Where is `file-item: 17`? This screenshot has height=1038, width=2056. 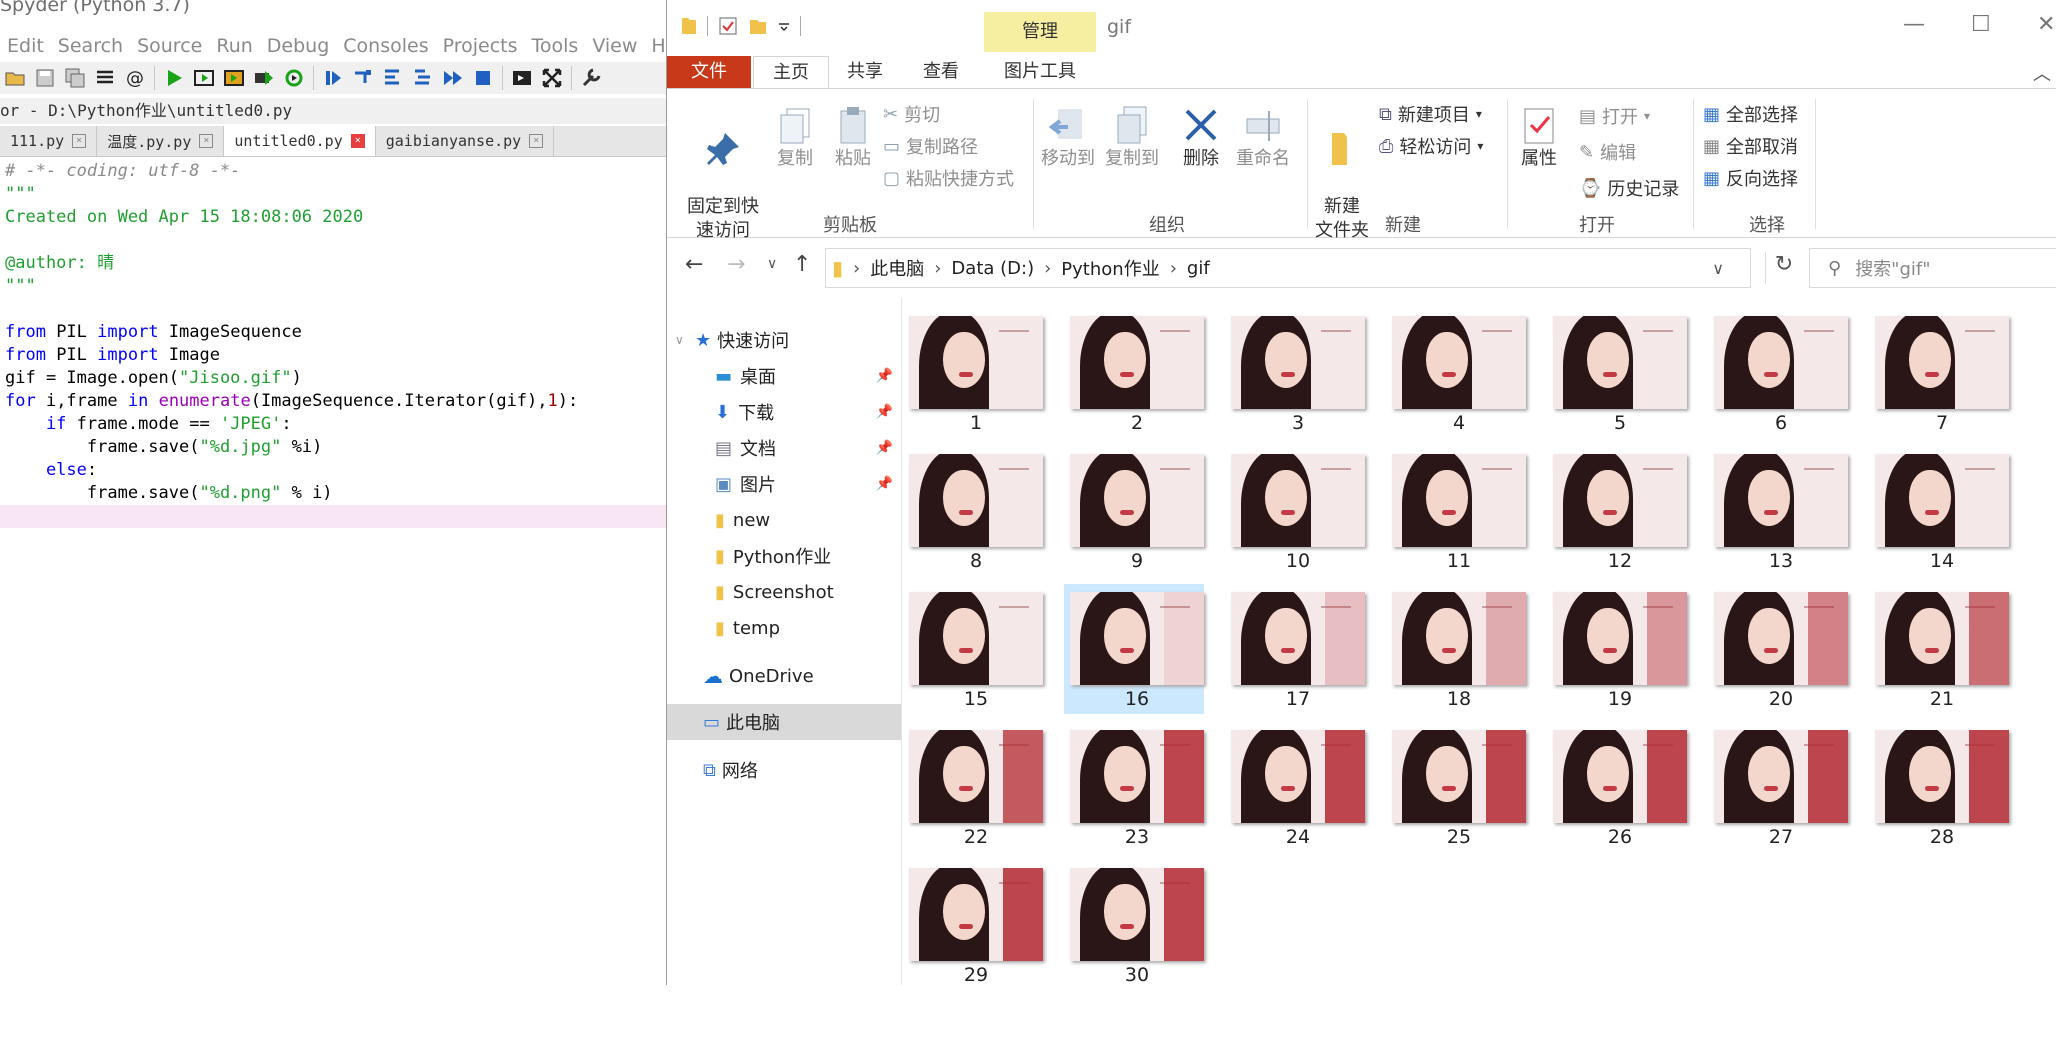 file-item: 17 is located at coordinates (1295, 649).